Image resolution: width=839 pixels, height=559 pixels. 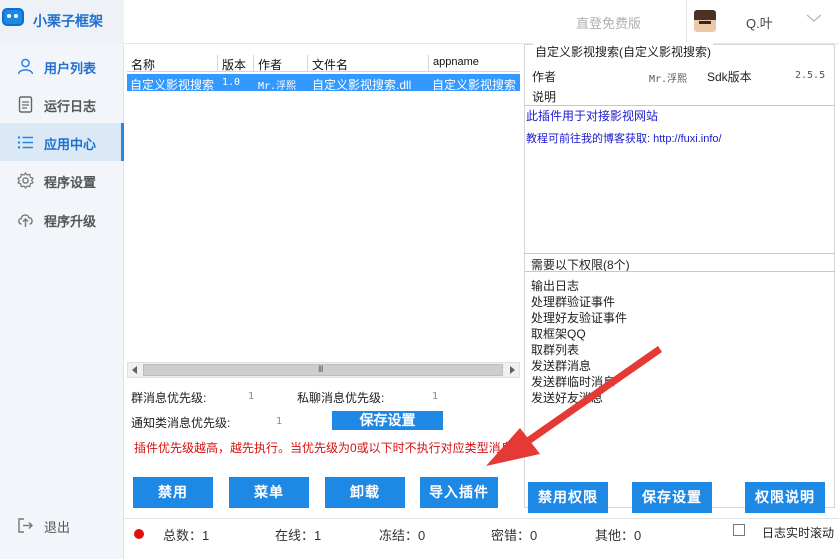 What do you see at coordinates (729, 77) in the screenshot?
I see `detail-sdk-label: Sdk版本` at bounding box center [729, 77].